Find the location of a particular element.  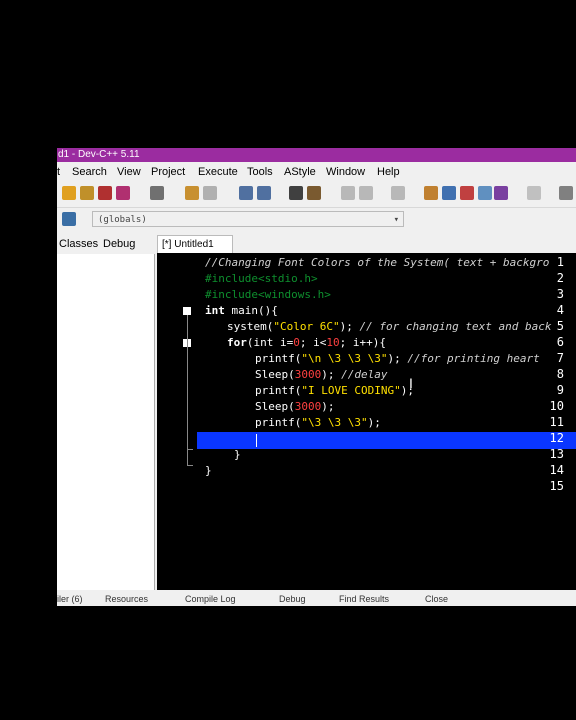

mouse-pointer-icon: I is located at coordinates (411, 383).